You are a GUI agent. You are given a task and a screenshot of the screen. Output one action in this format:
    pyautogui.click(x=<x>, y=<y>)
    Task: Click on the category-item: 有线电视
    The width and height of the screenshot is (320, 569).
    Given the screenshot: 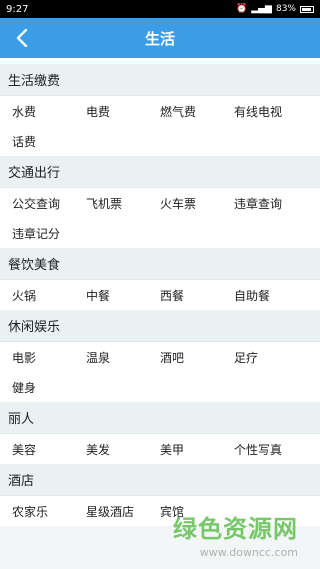 What is the action you would take?
    pyautogui.click(x=277, y=111)
    